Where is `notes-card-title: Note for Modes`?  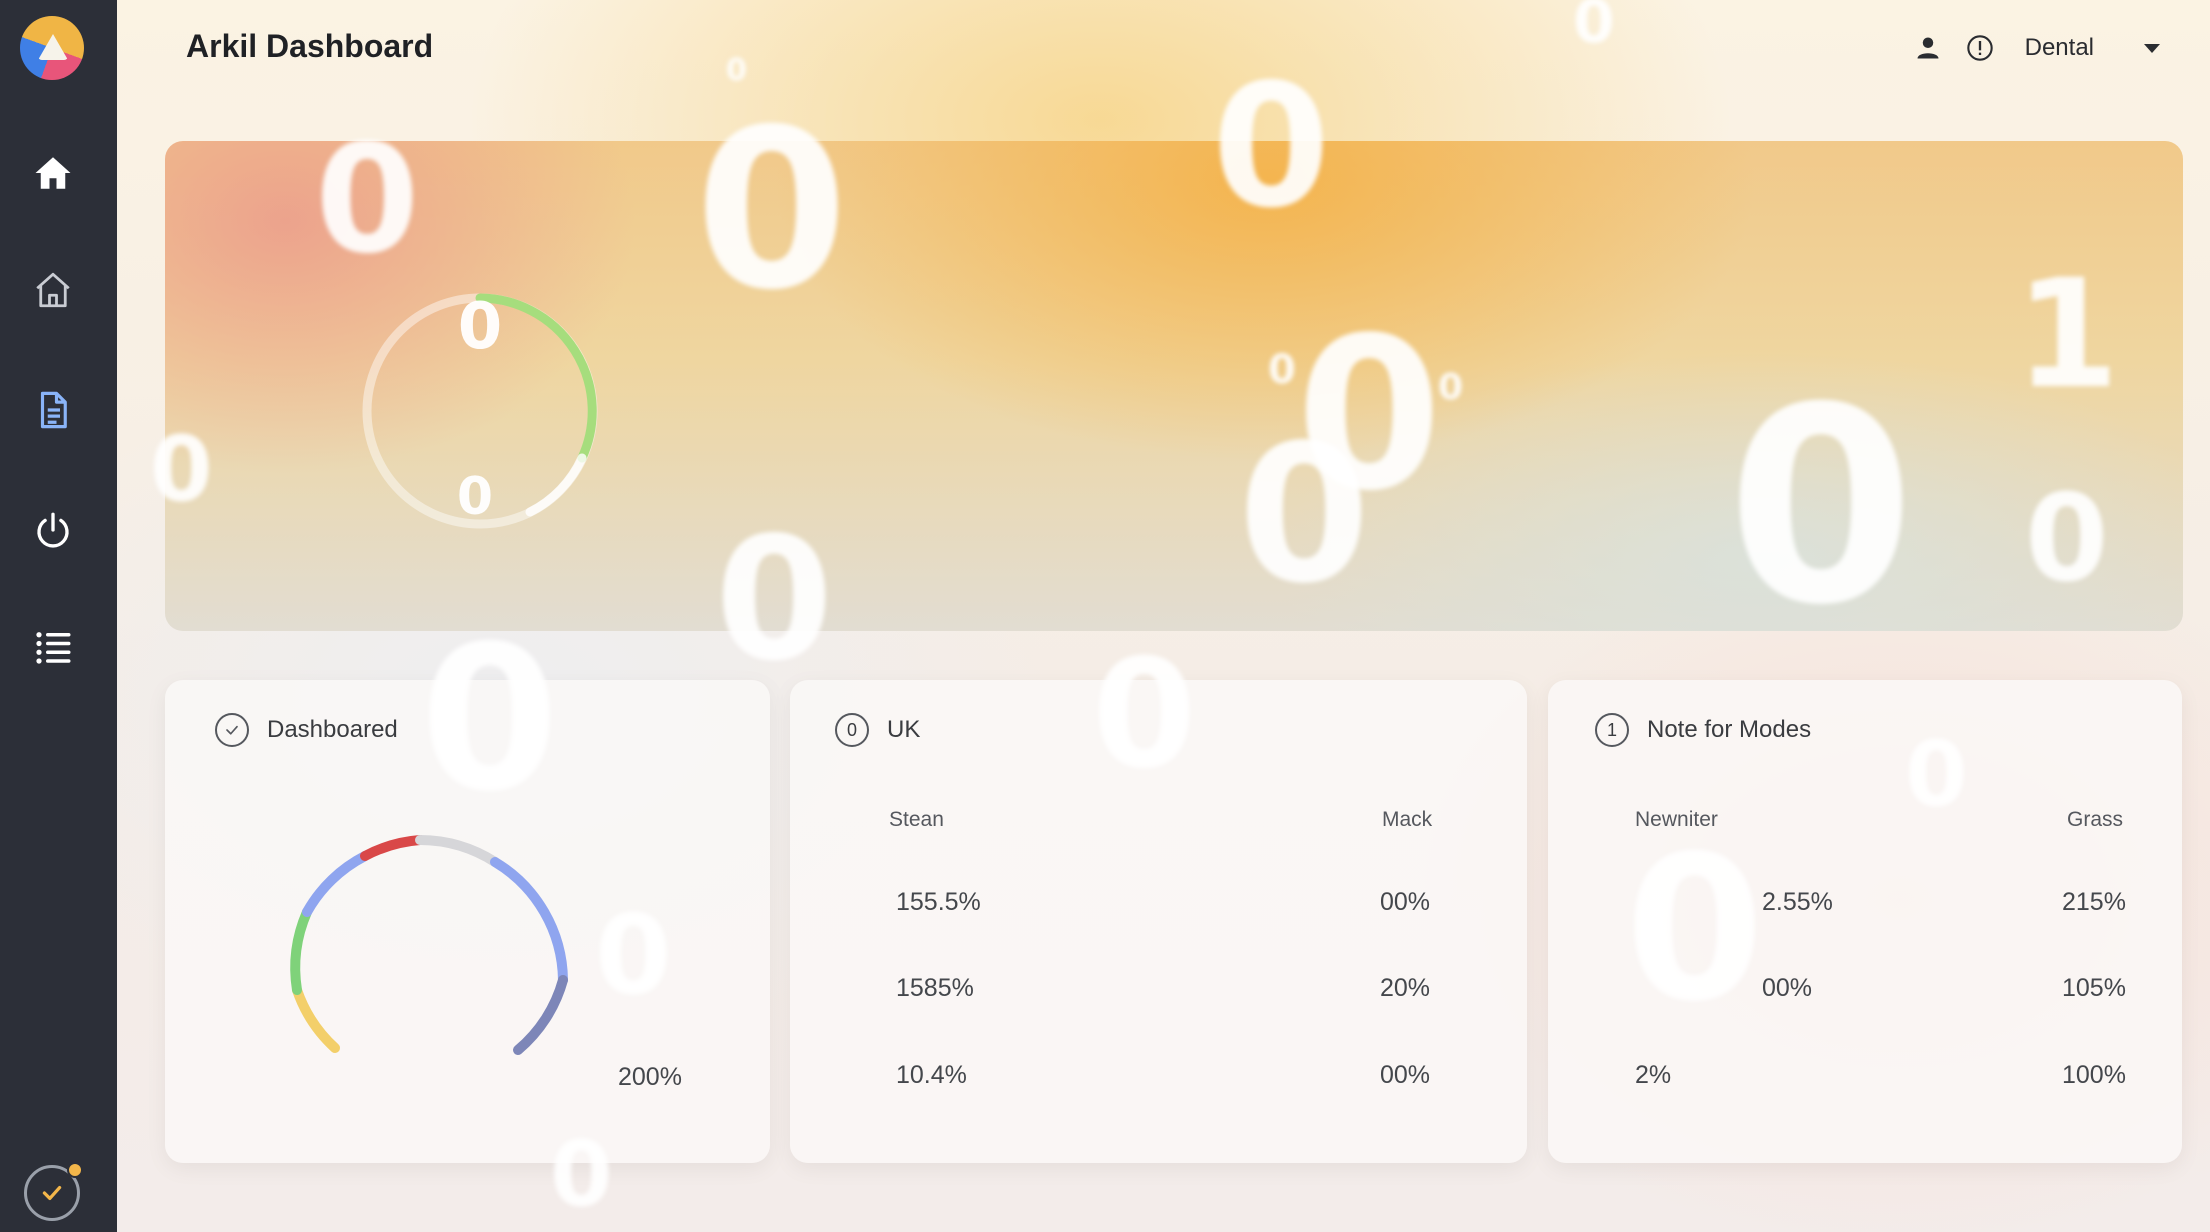 notes-card-title: Note for Modes is located at coordinates (1729, 729).